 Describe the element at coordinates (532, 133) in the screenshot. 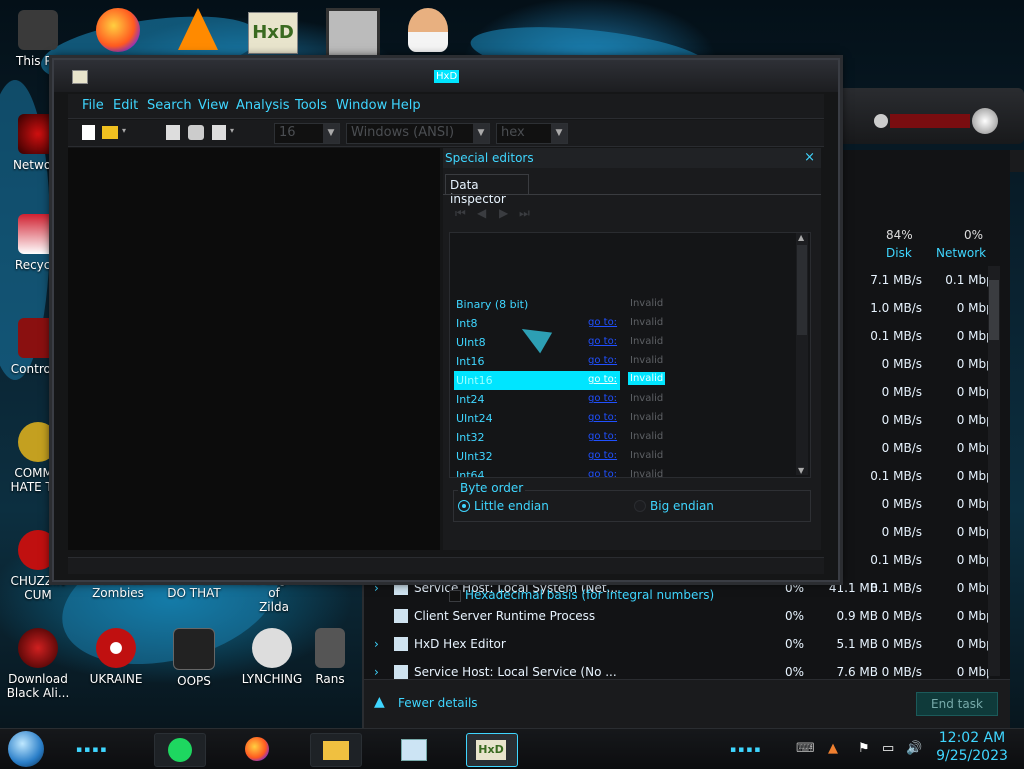

I see `offset-base-select: hex ▼` at that location.